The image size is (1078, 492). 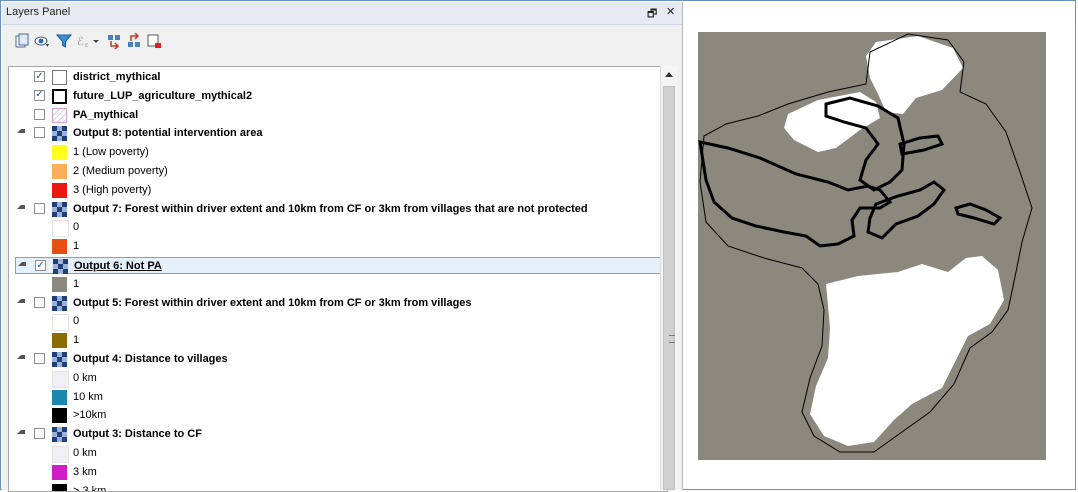 What do you see at coordinates (120, 171) in the screenshot?
I see `legend-label: 2 (Medium poverty)` at bounding box center [120, 171].